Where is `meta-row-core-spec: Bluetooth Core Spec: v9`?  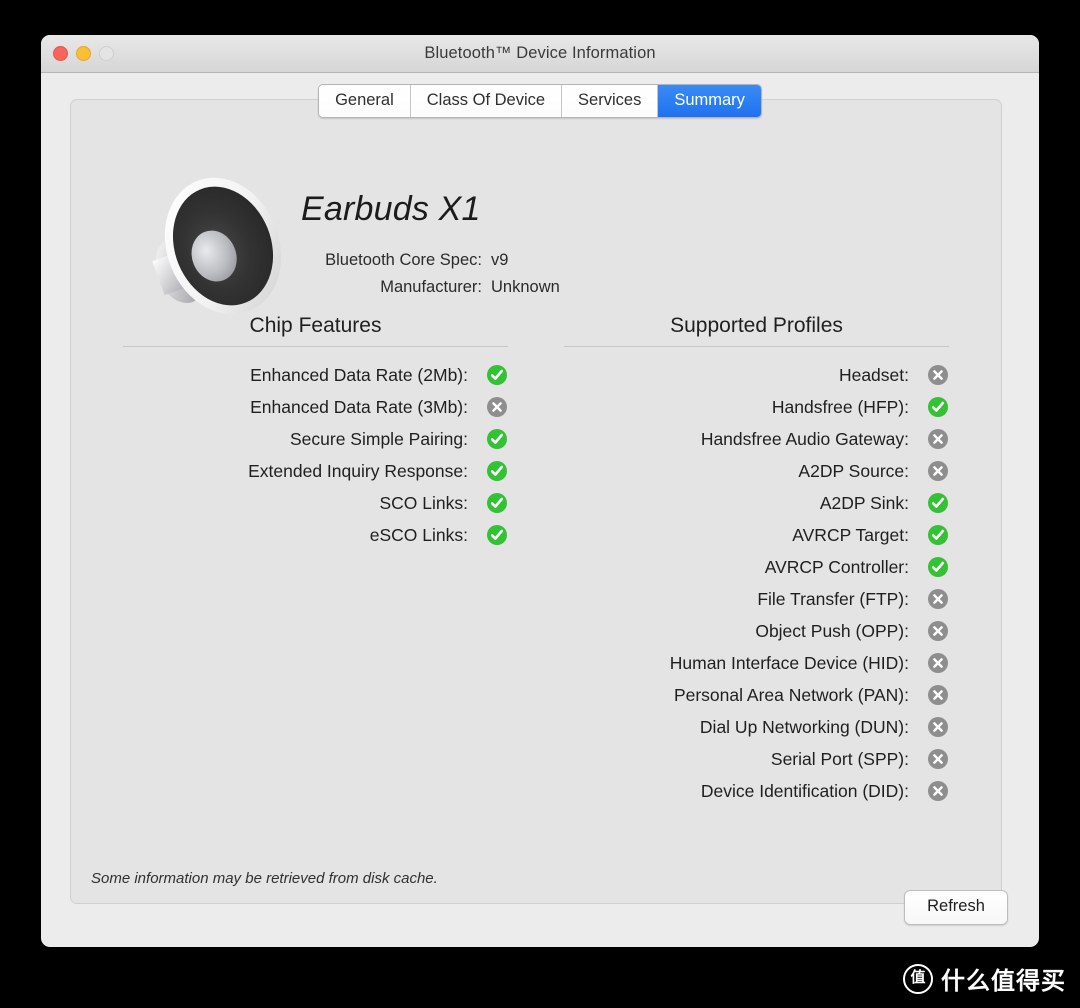 meta-row-core-spec: Bluetooth Core Spec: v9 is located at coordinates (426, 260).